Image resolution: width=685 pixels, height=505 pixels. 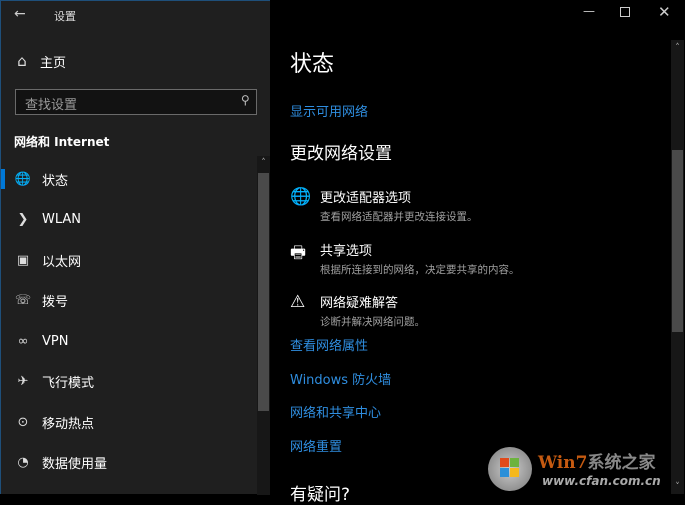 What do you see at coordinates (65, 16) in the screenshot?
I see `window-title: 设置` at bounding box center [65, 16].